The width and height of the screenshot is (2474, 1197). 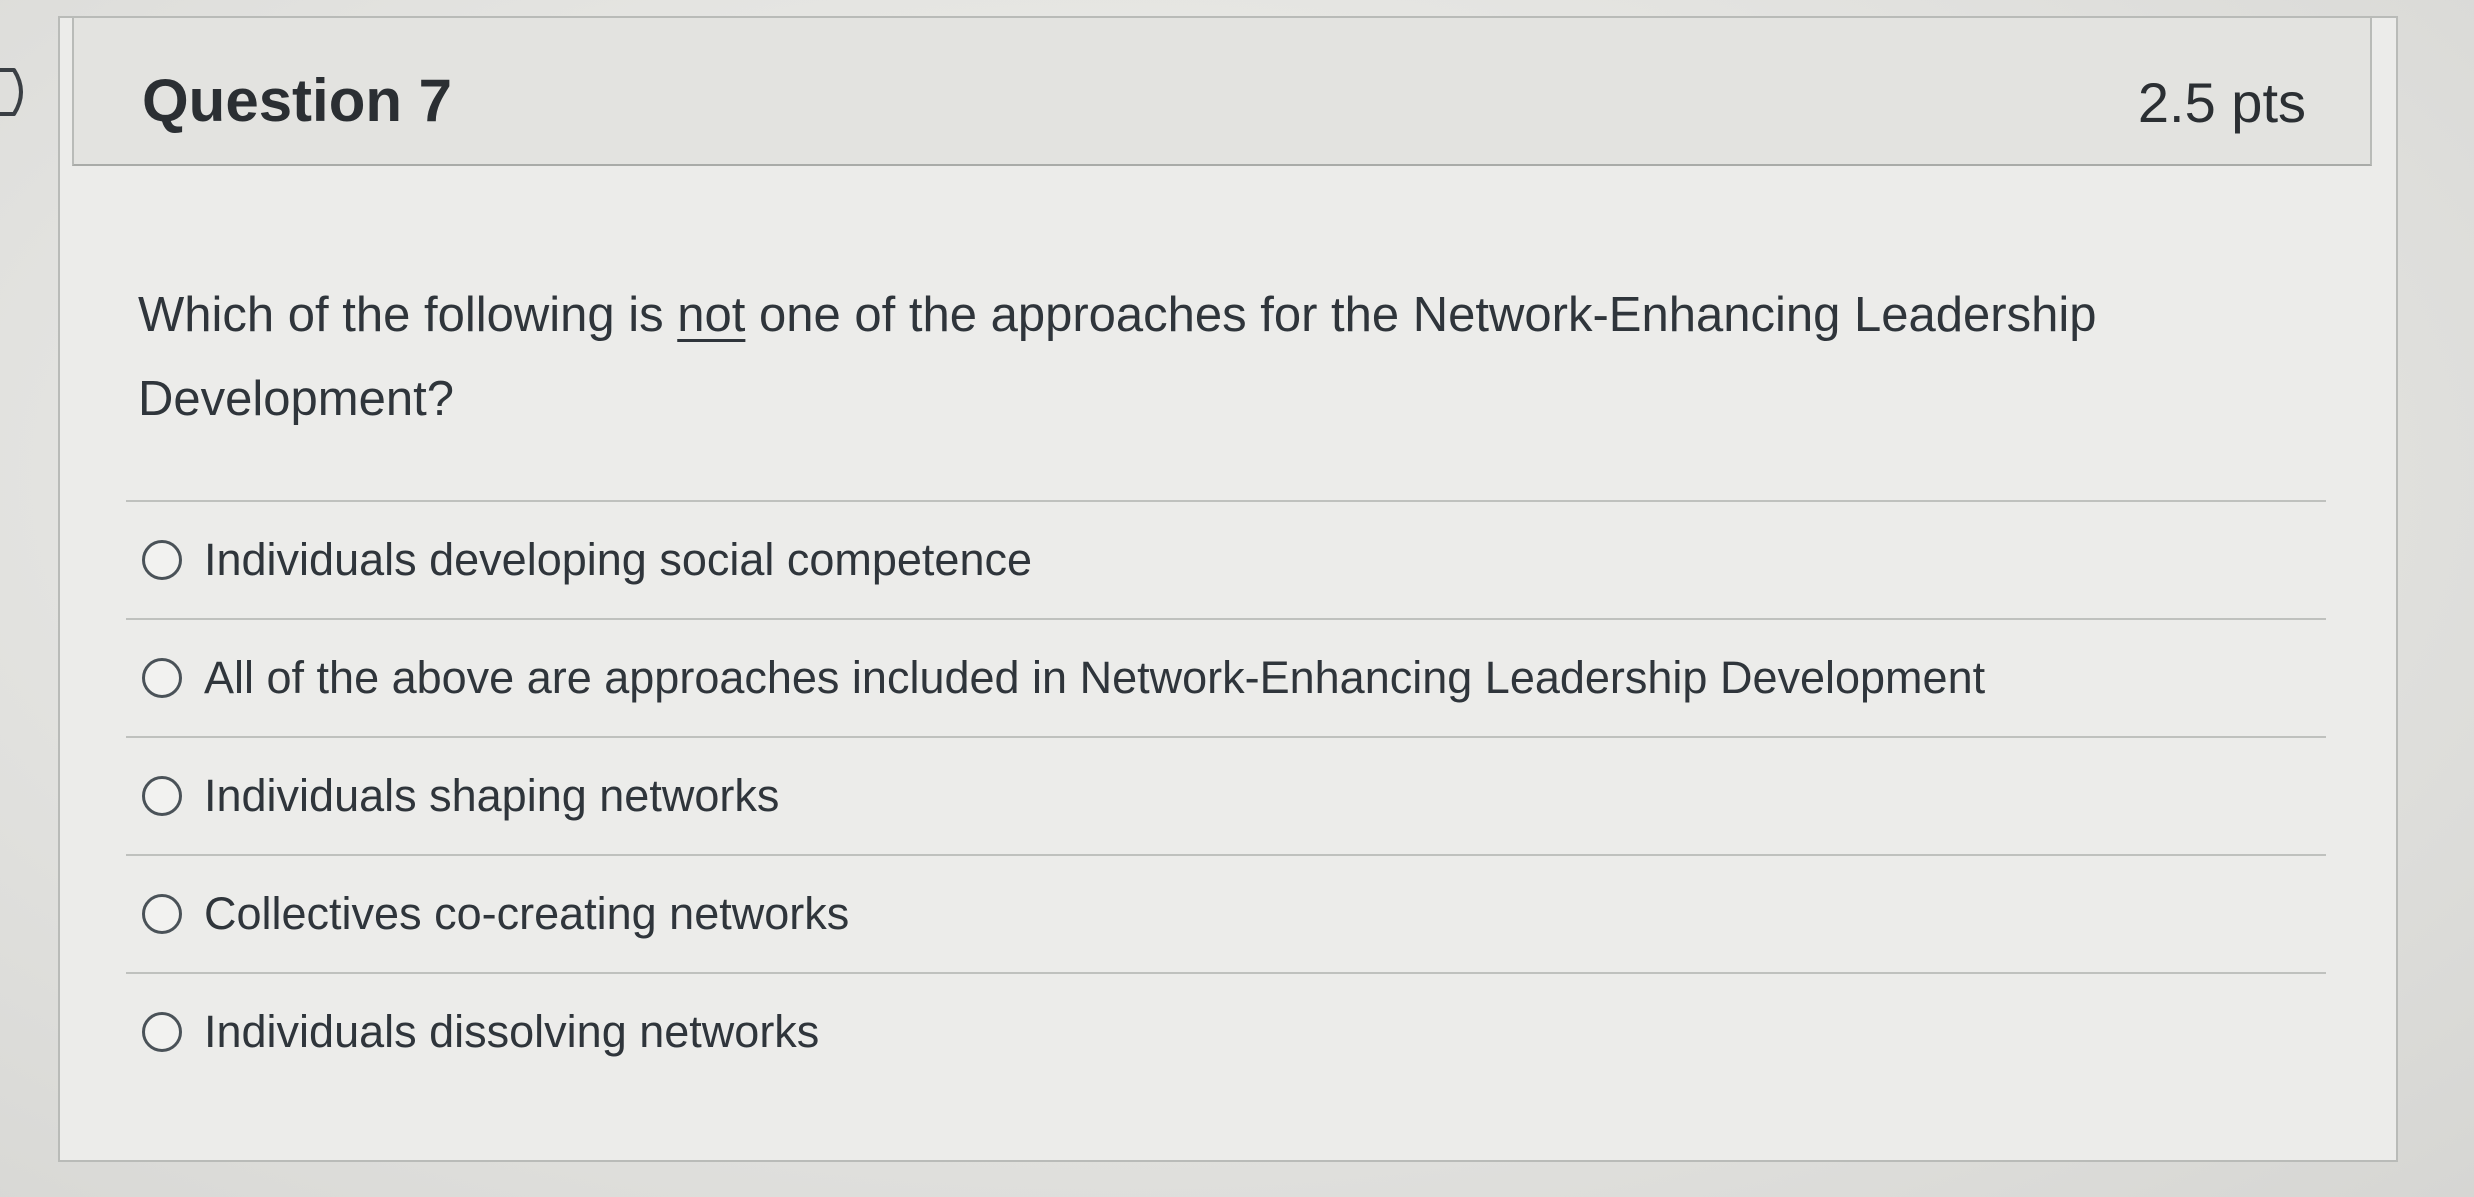 I want to click on answer-label: Collectives co-creating networks, so click(x=526, y=914).